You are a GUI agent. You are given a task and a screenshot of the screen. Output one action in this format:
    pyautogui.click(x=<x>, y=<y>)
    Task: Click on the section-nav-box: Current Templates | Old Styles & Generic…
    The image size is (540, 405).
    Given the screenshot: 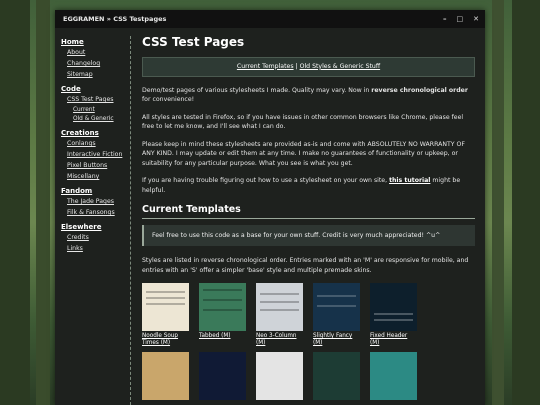 What is the action you would take?
    pyautogui.click(x=308, y=66)
    